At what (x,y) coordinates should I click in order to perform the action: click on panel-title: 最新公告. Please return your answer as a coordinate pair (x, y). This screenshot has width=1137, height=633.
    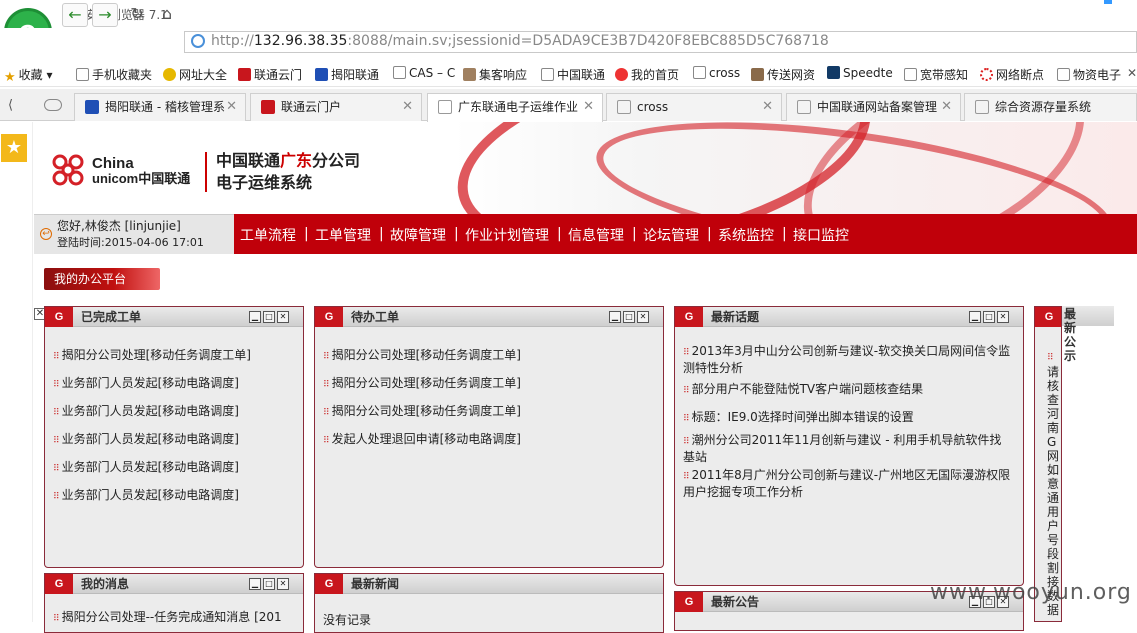
    Looking at the image, I should click on (735, 602).